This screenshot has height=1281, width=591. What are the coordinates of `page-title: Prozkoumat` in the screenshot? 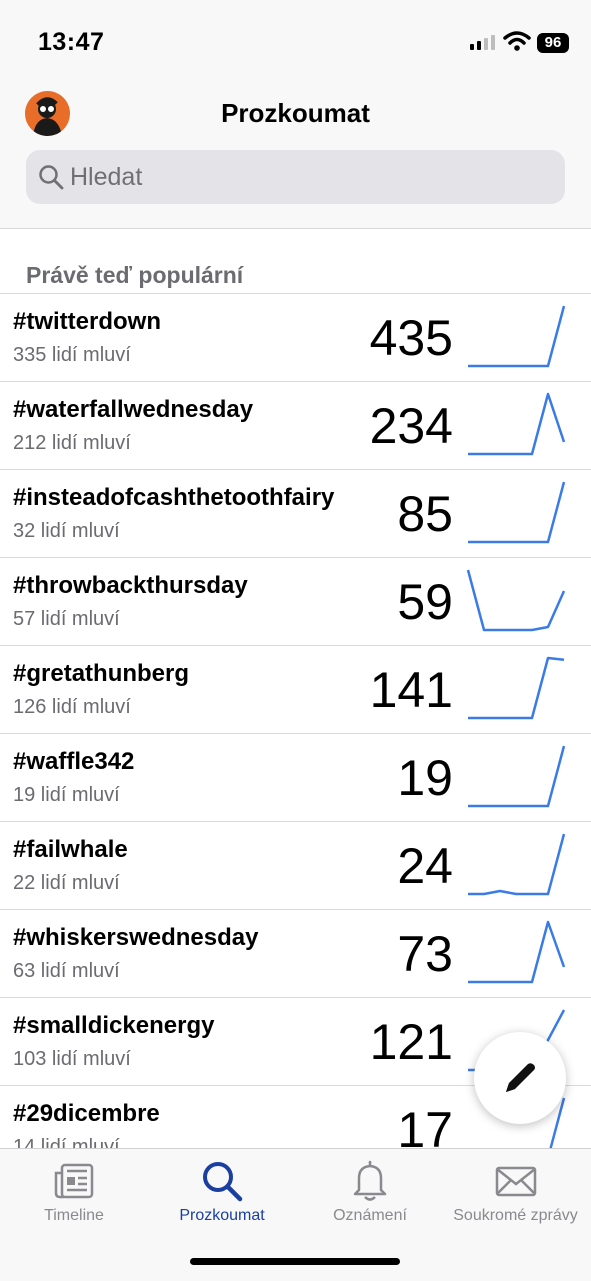 It's located at (295, 113).